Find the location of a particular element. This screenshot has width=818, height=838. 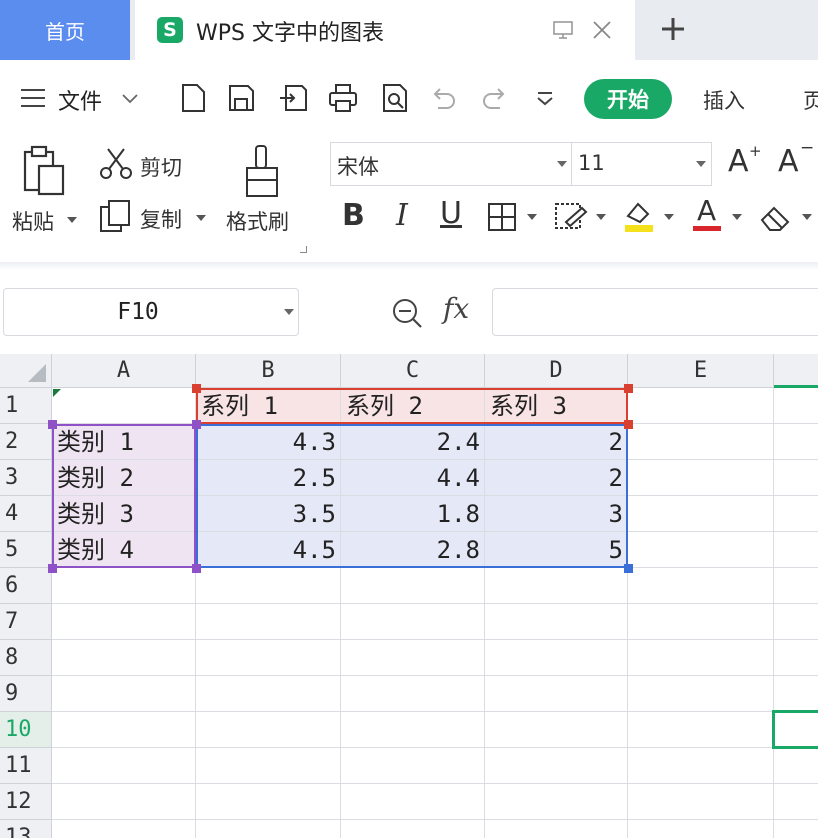

cell-a7 is located at coordinates (124, 622).